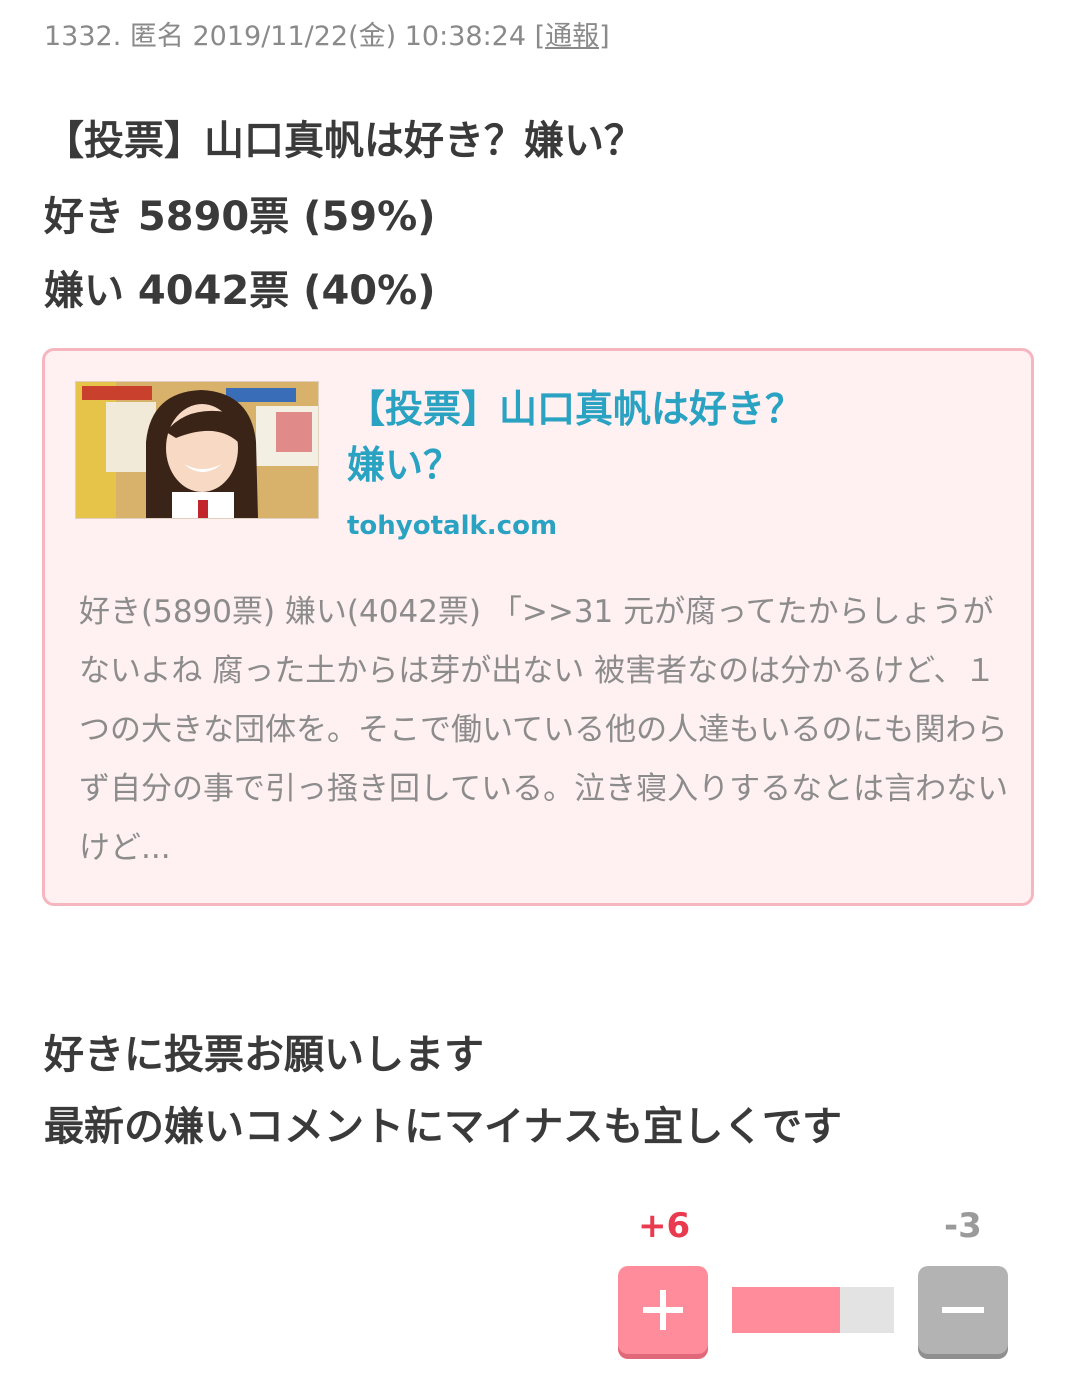 This screenshot has width=1080, height=1386. What do you see at coordinates (264, 1055) in the screenshot?
I see `message-line1: 好きに投票お願いします` at bounding box center [264, 1055].